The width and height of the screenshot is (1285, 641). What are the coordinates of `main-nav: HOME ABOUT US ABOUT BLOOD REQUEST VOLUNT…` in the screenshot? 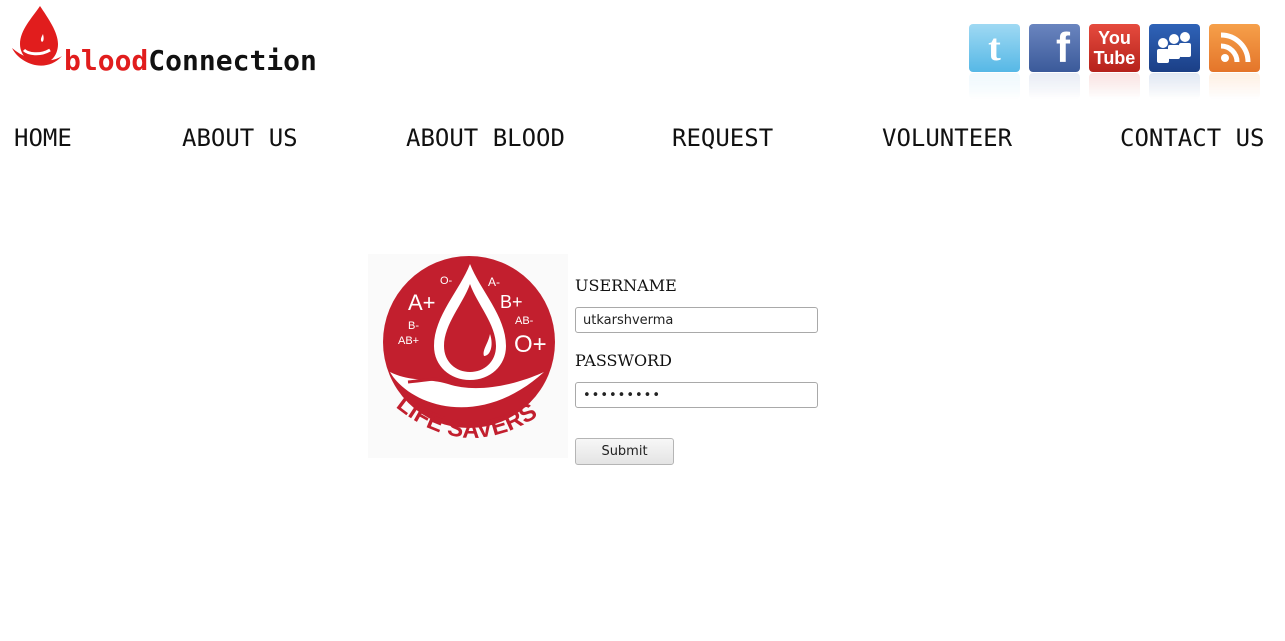 It's located at (642, 140).